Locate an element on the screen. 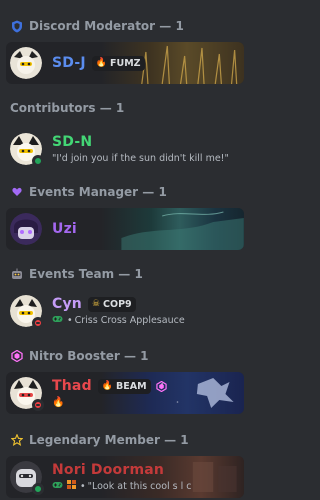 The width and height of the screenshot is (320, 500). role-header: Events Manager — 1 is located at coordinates (125, 192).